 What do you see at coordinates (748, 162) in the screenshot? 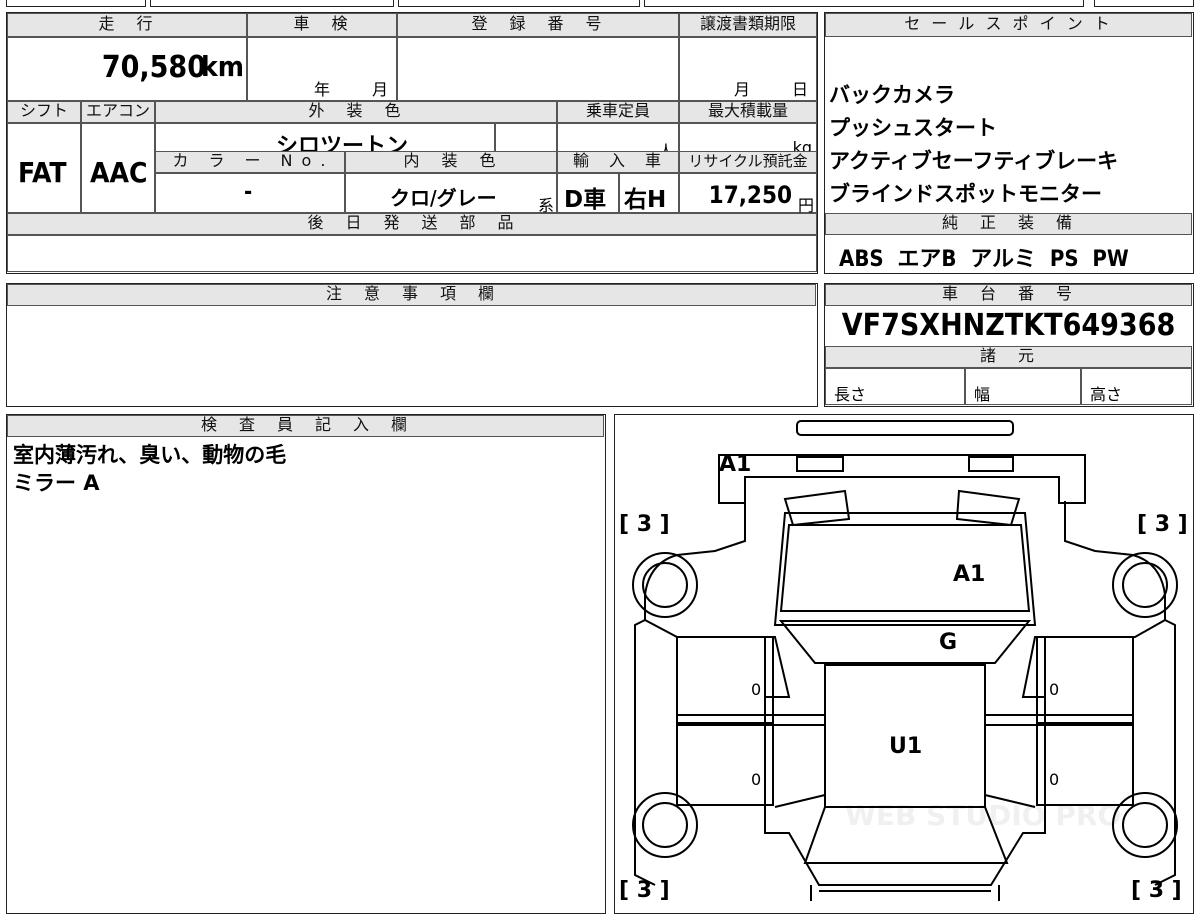
I see `recycle-header: リサイクル預託金` at bounding box center [748, 162].